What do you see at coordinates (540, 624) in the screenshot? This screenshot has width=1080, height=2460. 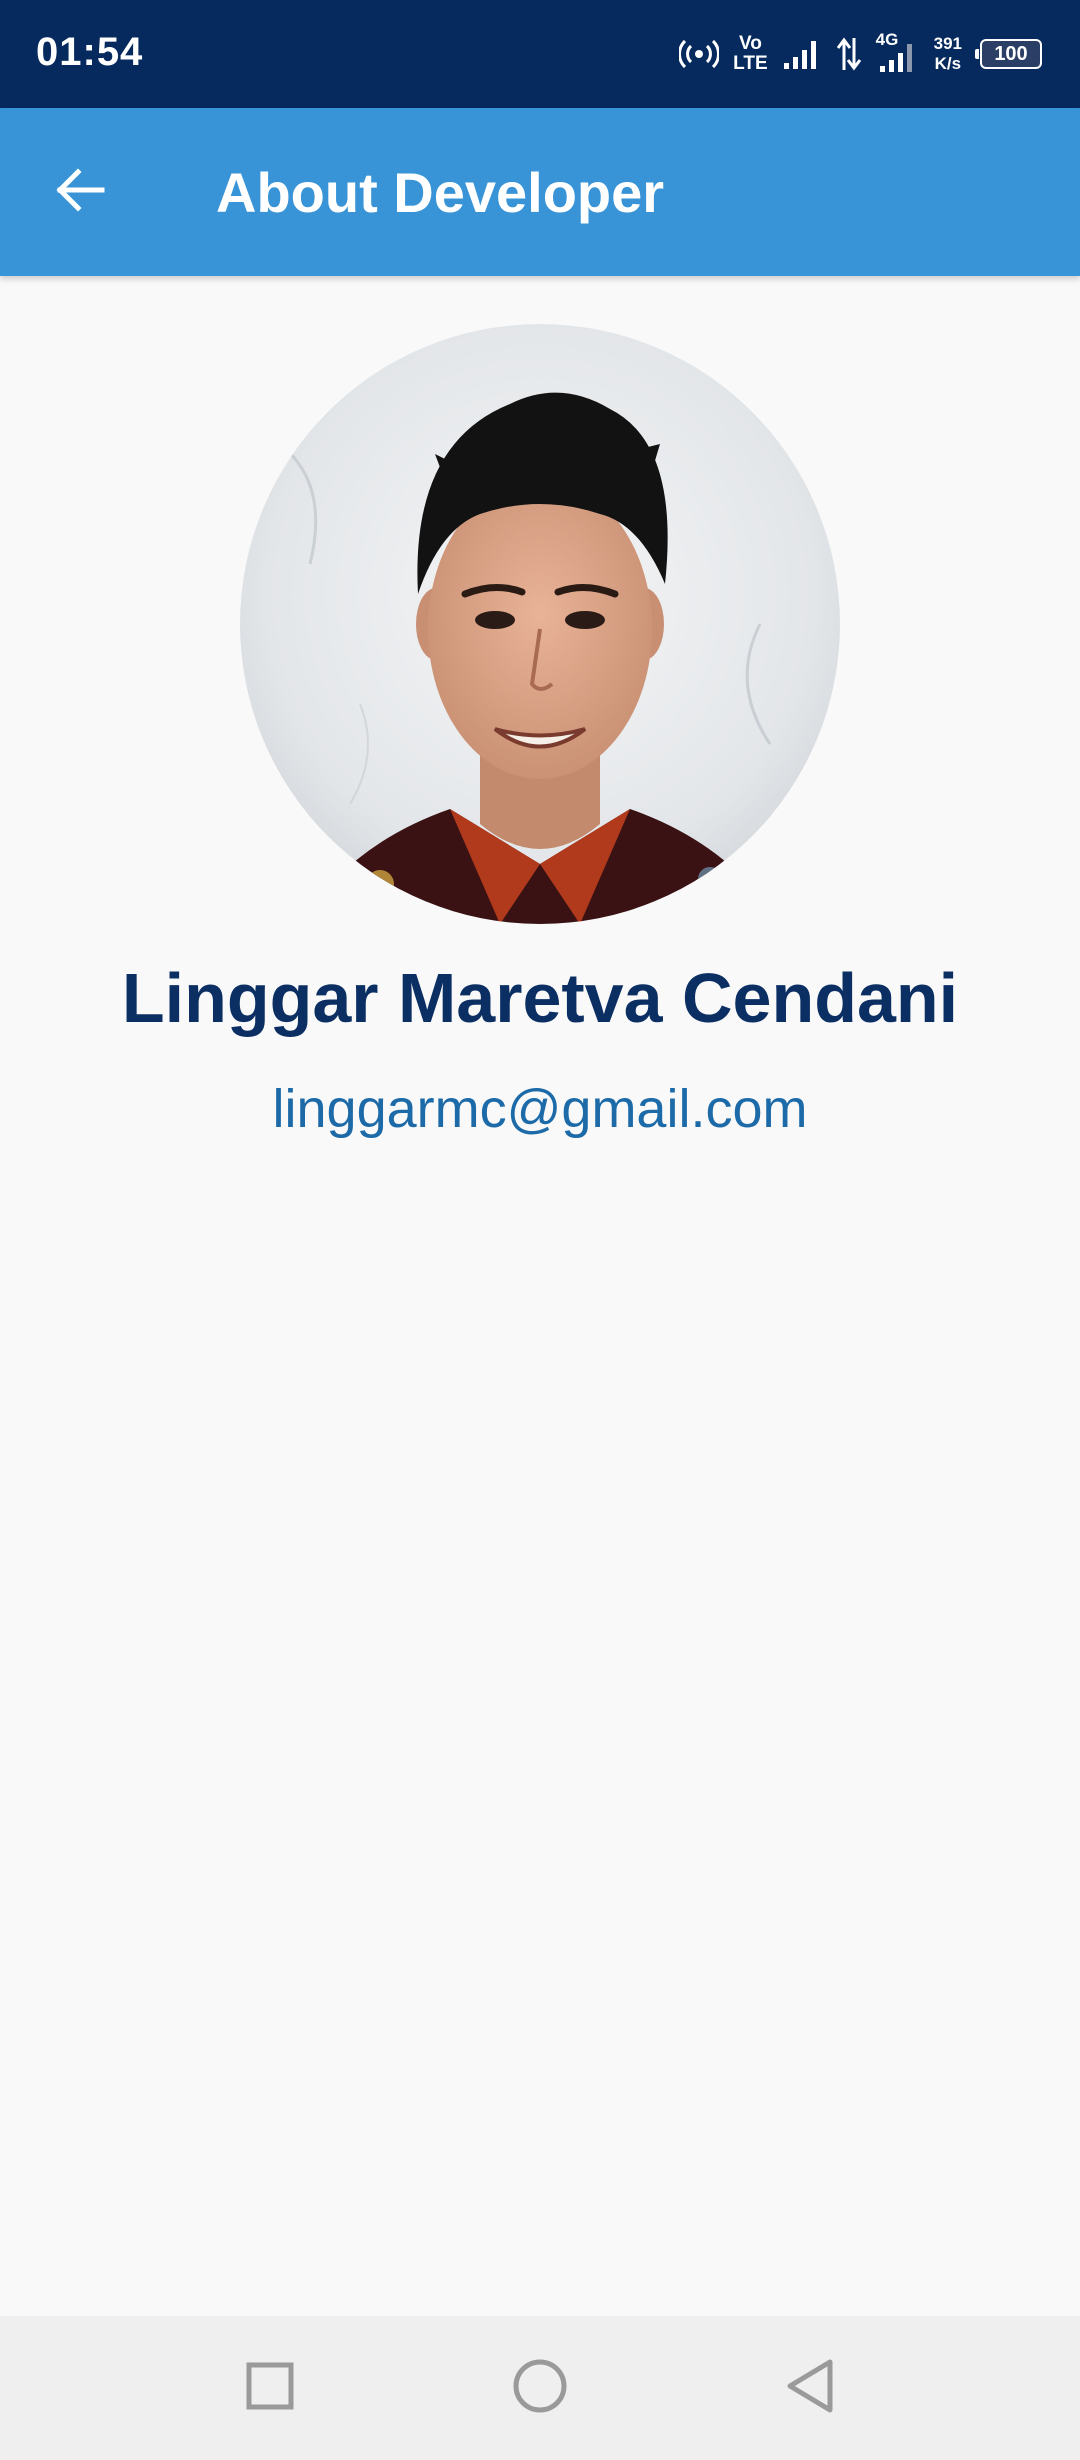 I see `developer-avatar` at bounding box center [540, 624].